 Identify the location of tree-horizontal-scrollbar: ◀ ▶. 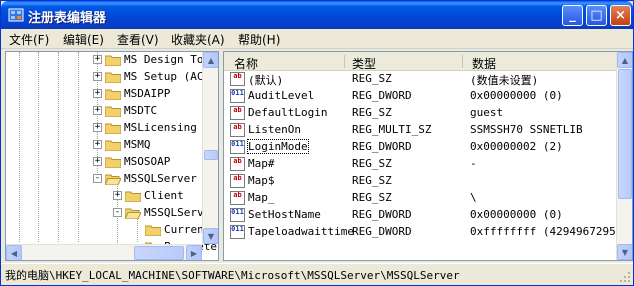
(104, 252).